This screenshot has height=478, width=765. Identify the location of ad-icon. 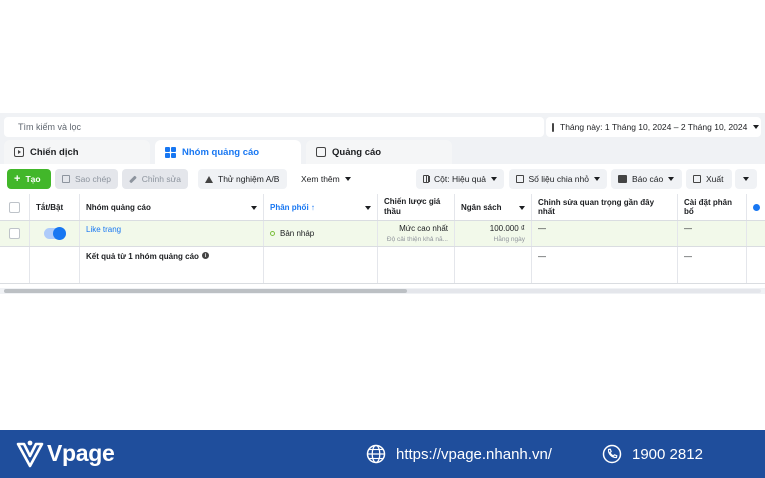
(321, 152).